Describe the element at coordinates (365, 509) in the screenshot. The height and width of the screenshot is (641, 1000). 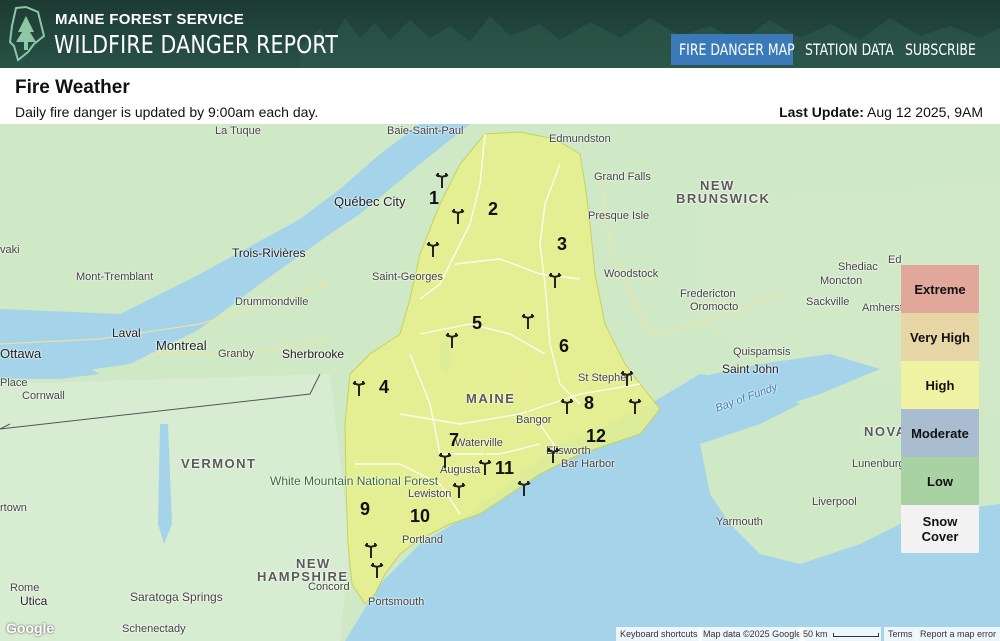
I see `zone-9-label: 9` at that location.